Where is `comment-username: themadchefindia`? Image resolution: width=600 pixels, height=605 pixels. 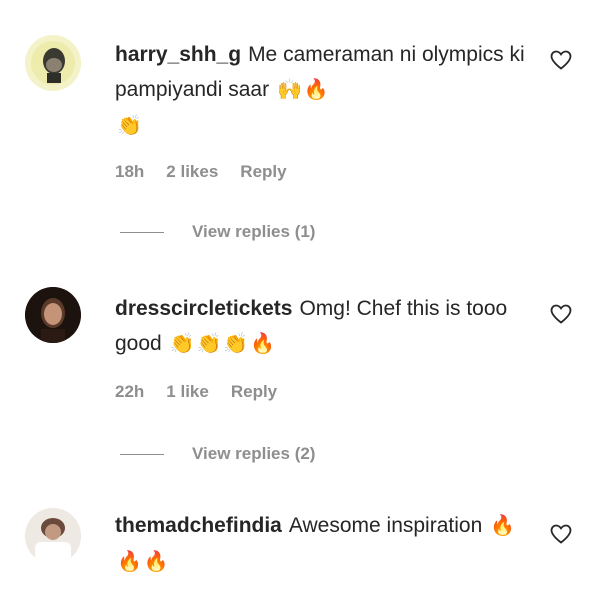
comment-username: themadchefindia is located at coordinates (198, 525).